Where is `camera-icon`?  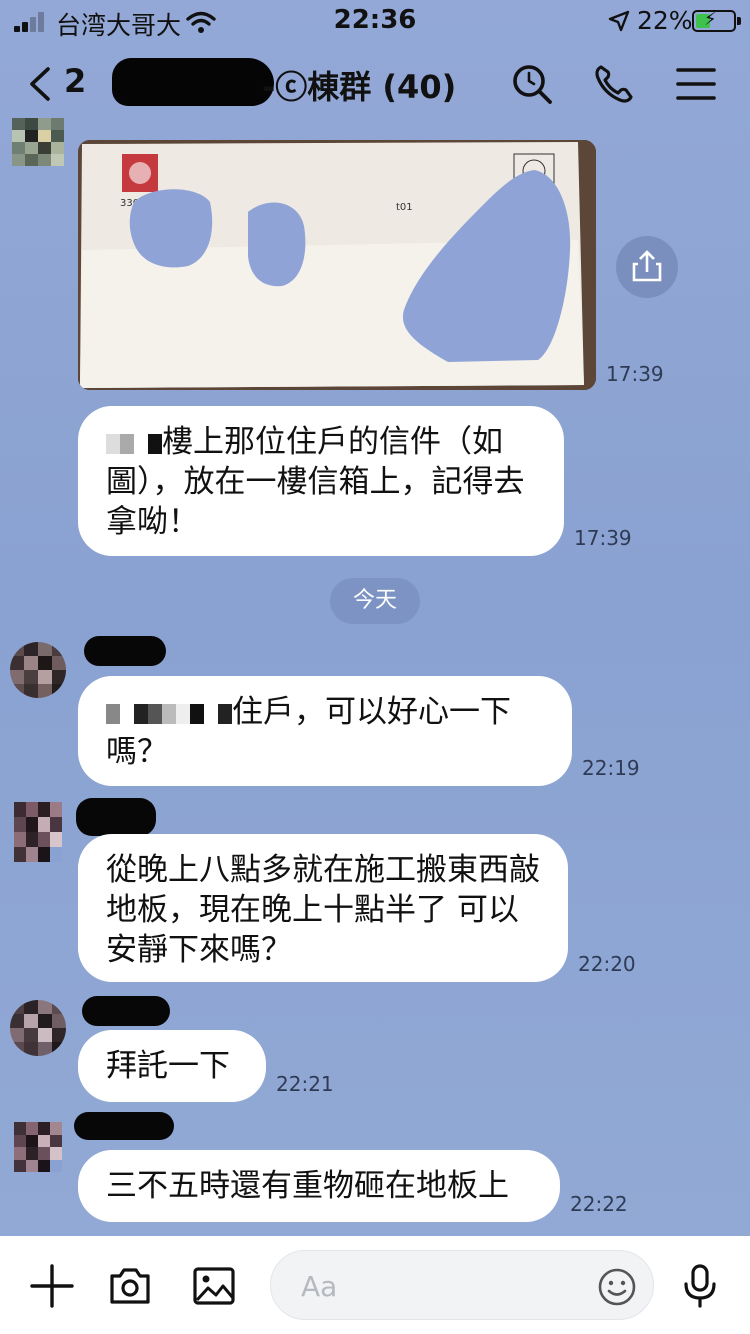 camera-icon is located at coordinates (130, 1286).